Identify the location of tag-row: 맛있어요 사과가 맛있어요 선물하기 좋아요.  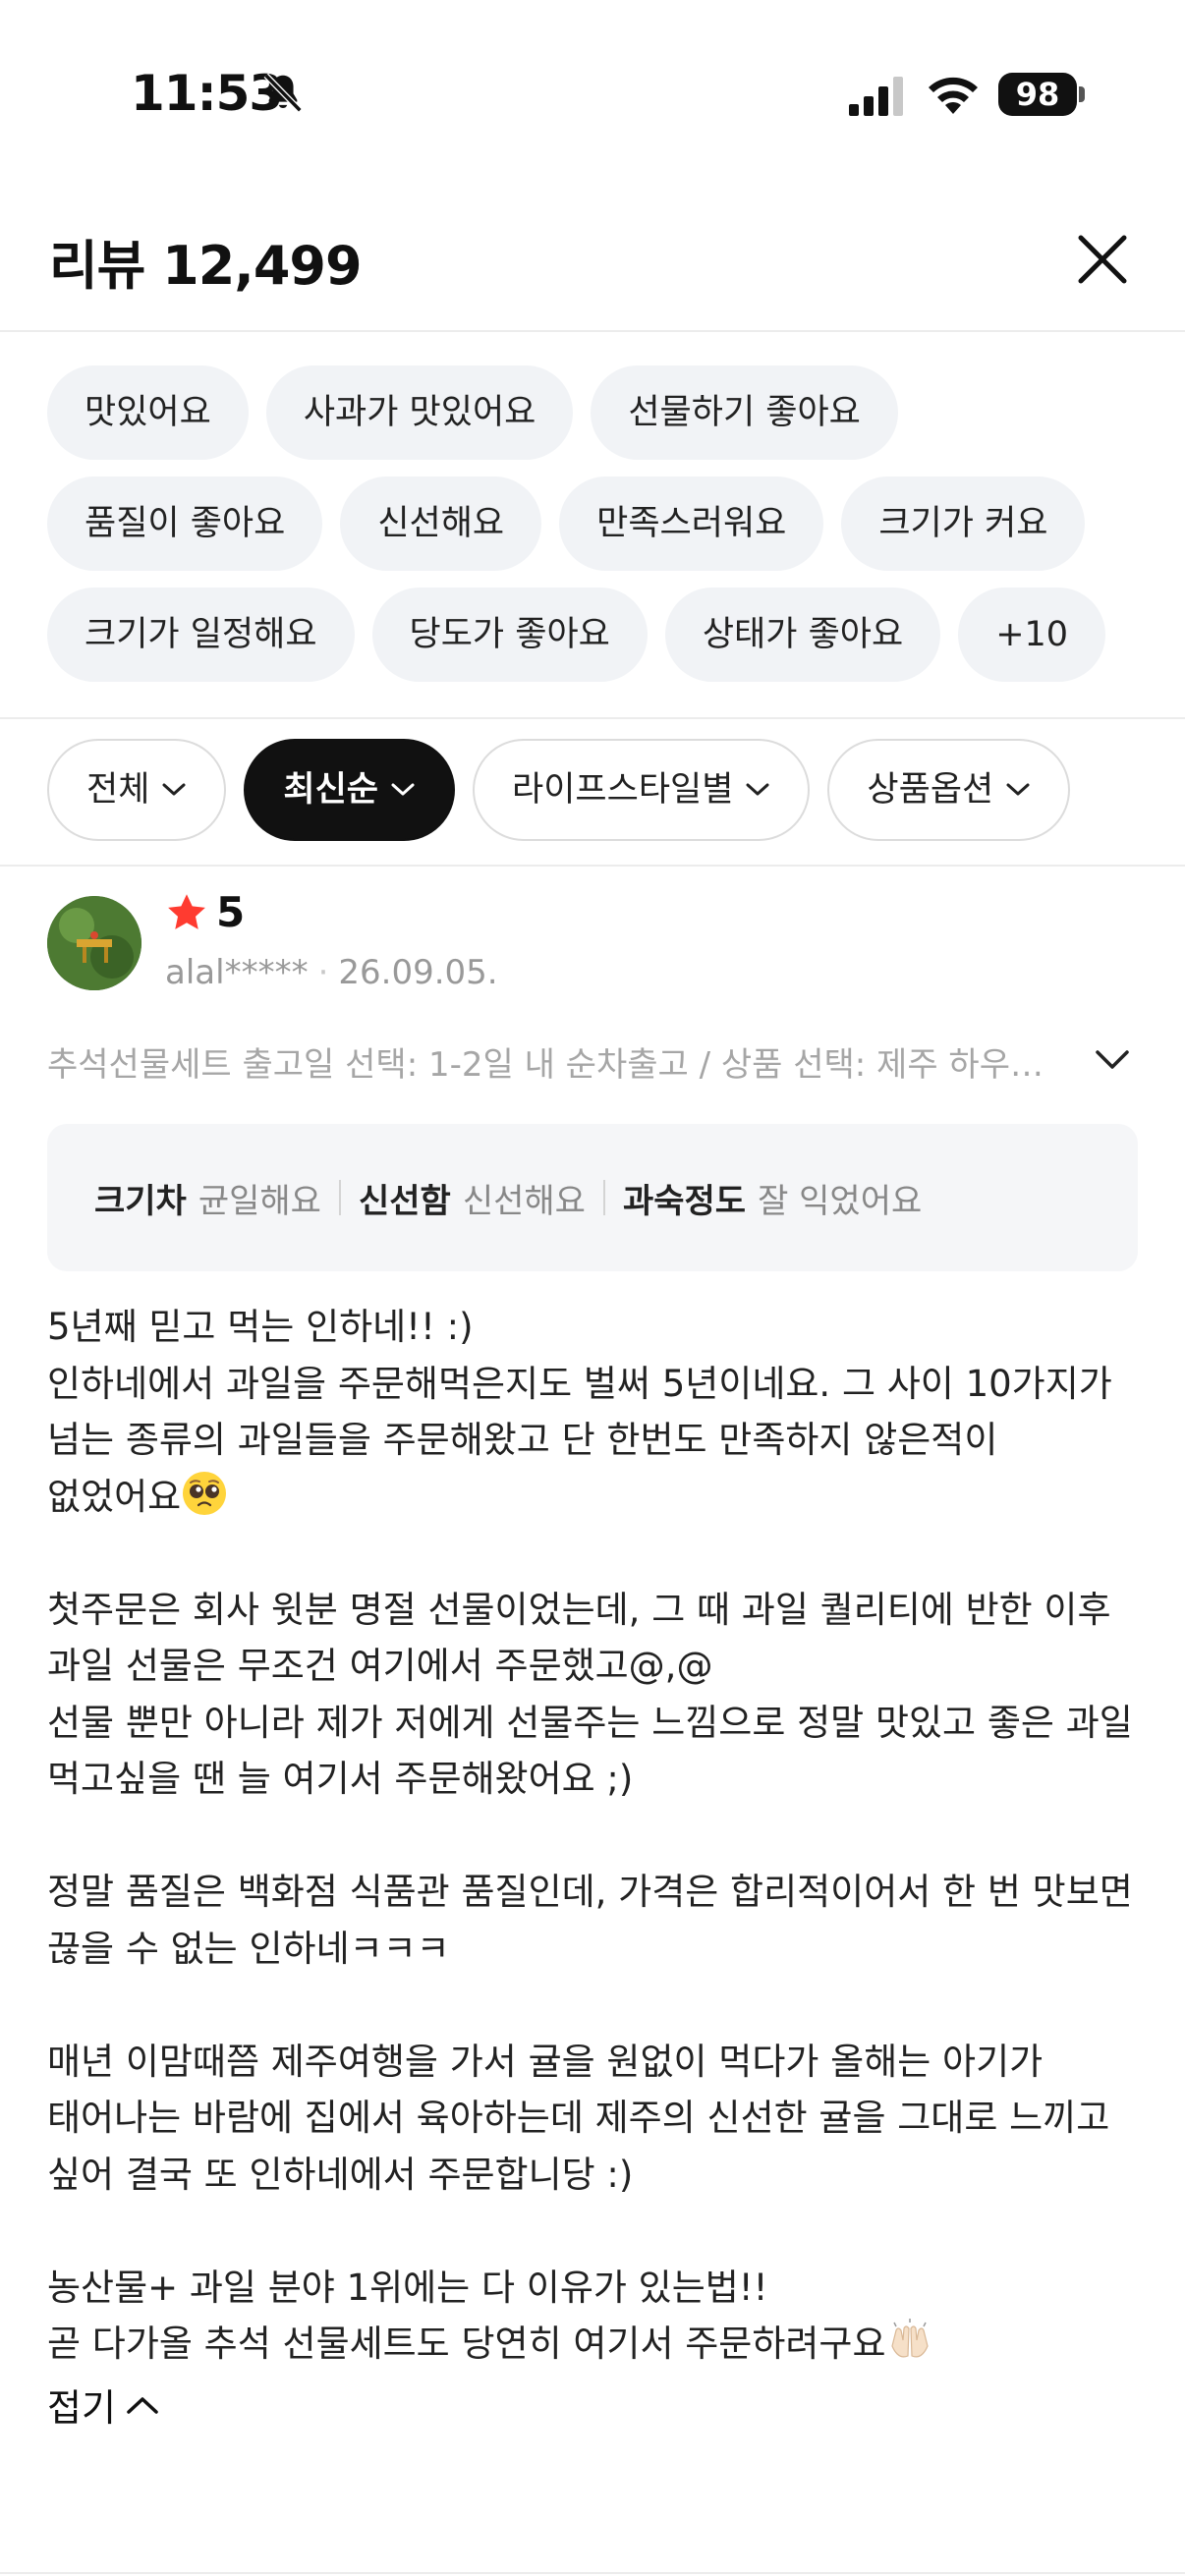
(598, 412).